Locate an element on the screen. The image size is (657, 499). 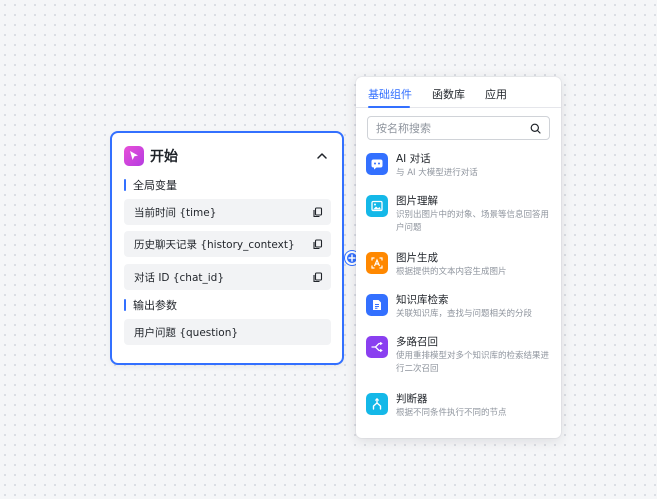
component-desc: 关联知识库，查找与问题相关的分段 is located at coordinates (464, 314).